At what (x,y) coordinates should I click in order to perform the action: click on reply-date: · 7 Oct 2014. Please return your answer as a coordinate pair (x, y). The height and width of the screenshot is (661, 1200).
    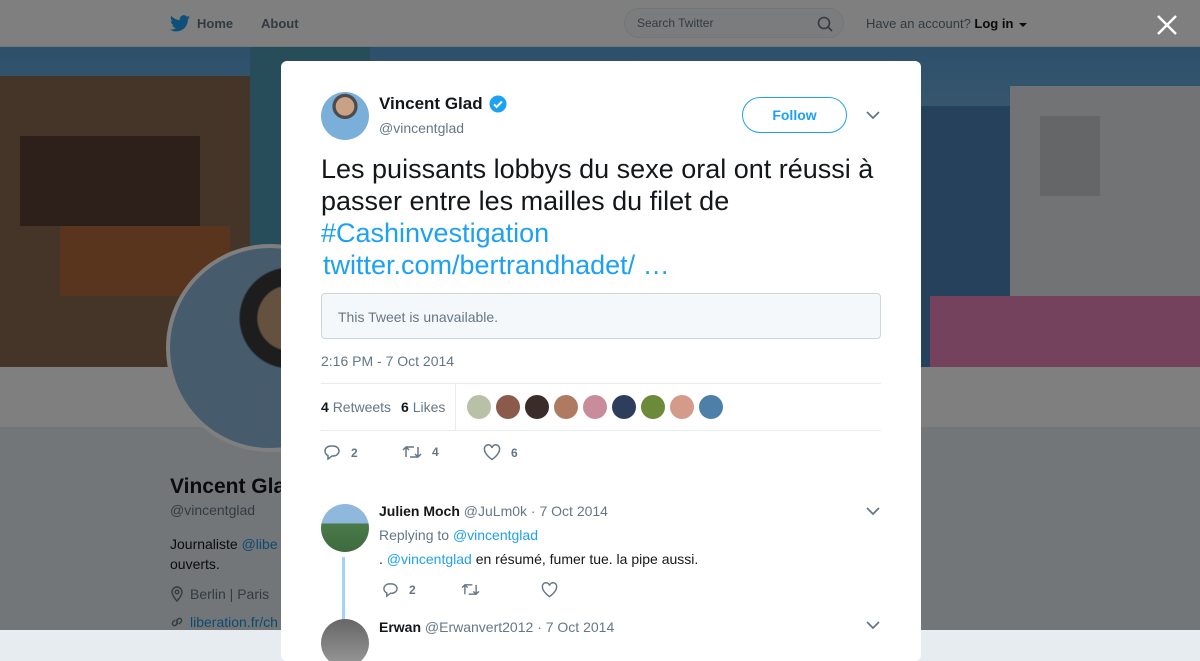
    Looking at the image, I should click on (569, 511).